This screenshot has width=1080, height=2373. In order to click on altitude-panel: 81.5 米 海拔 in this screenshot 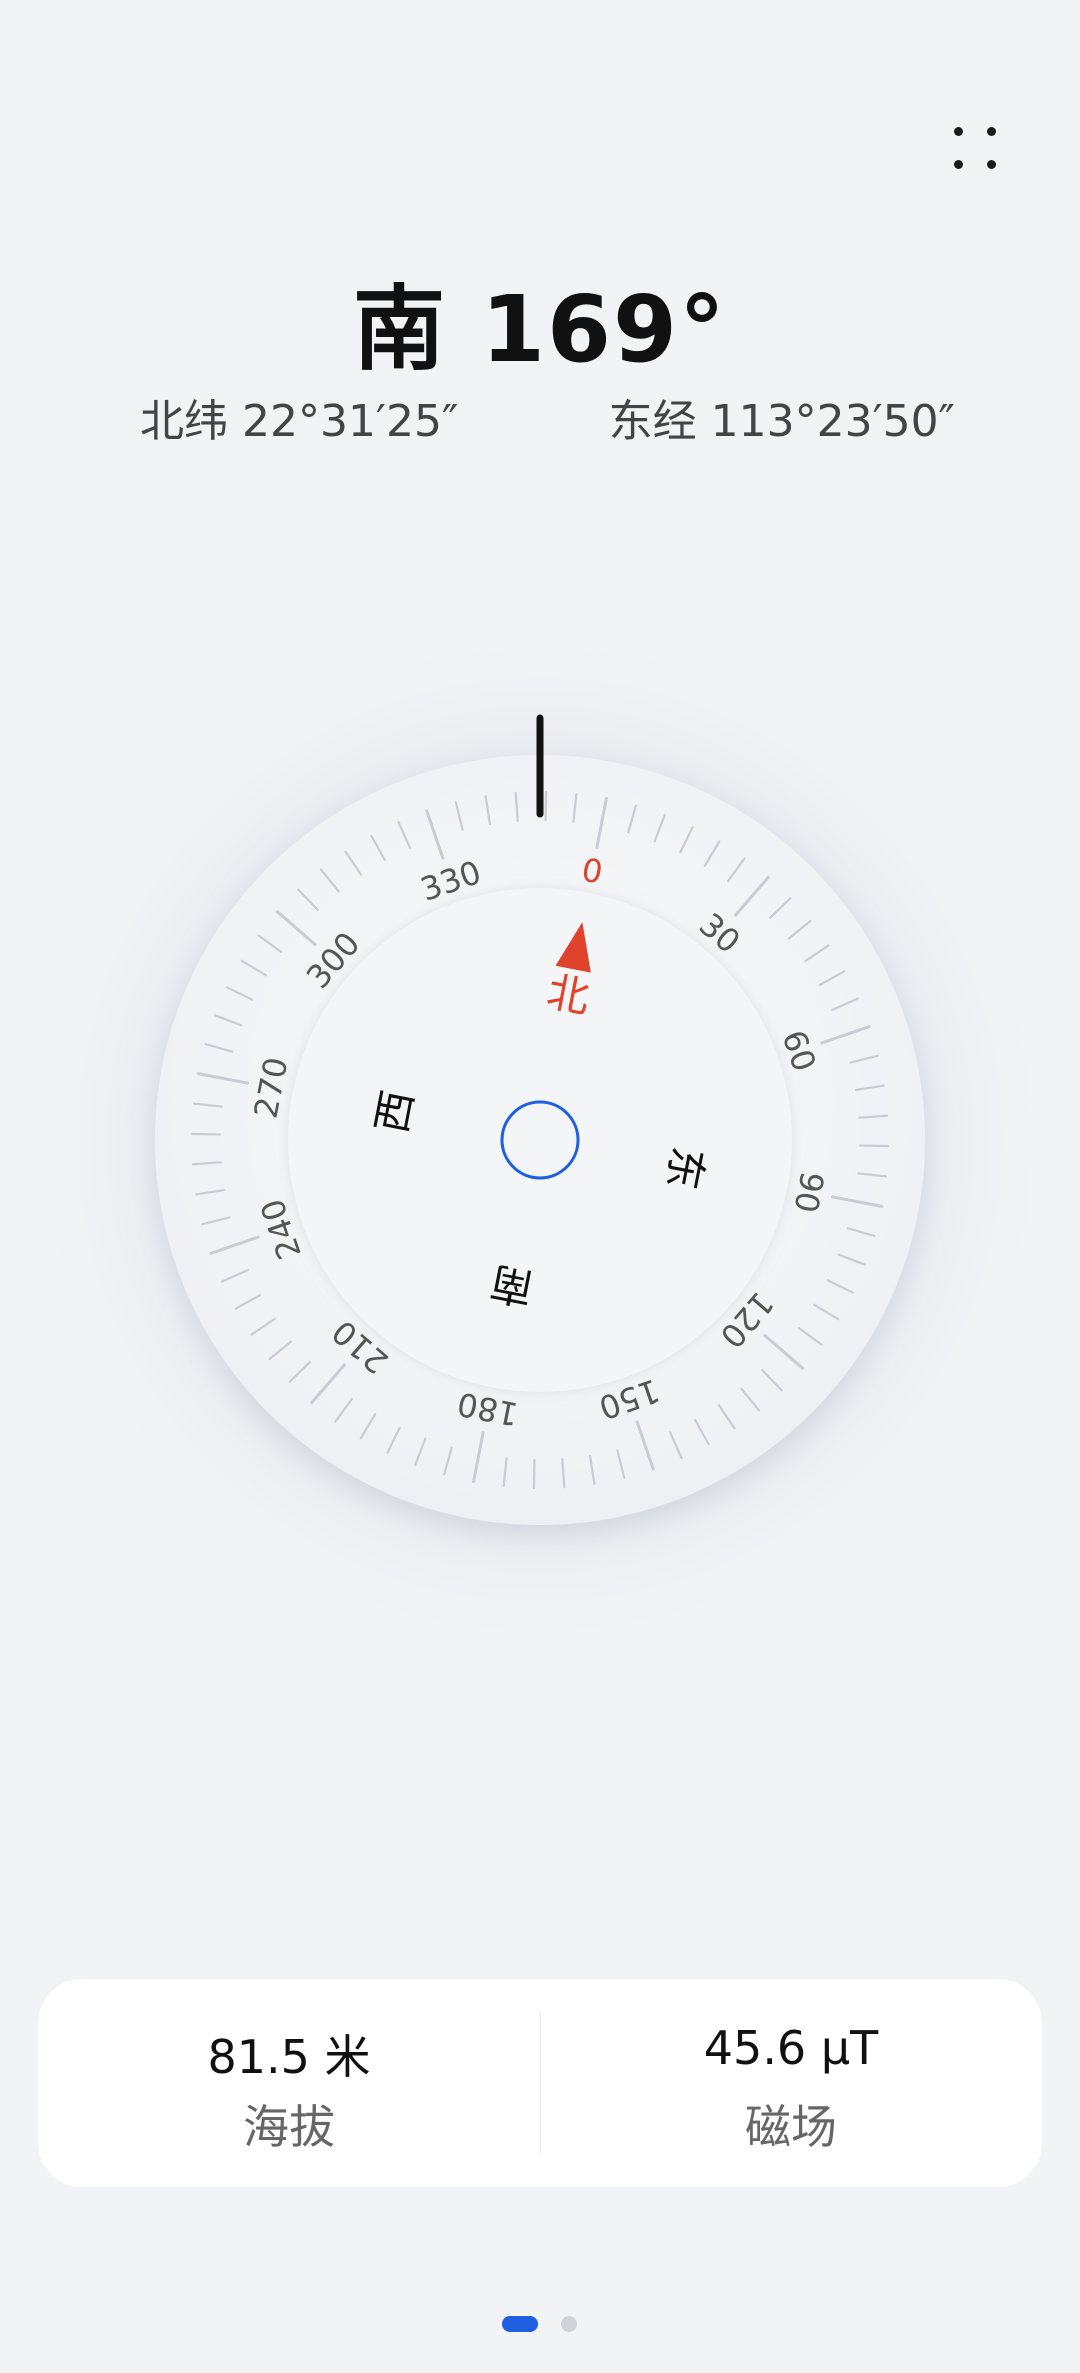, I will do `click(289, 2083)`.